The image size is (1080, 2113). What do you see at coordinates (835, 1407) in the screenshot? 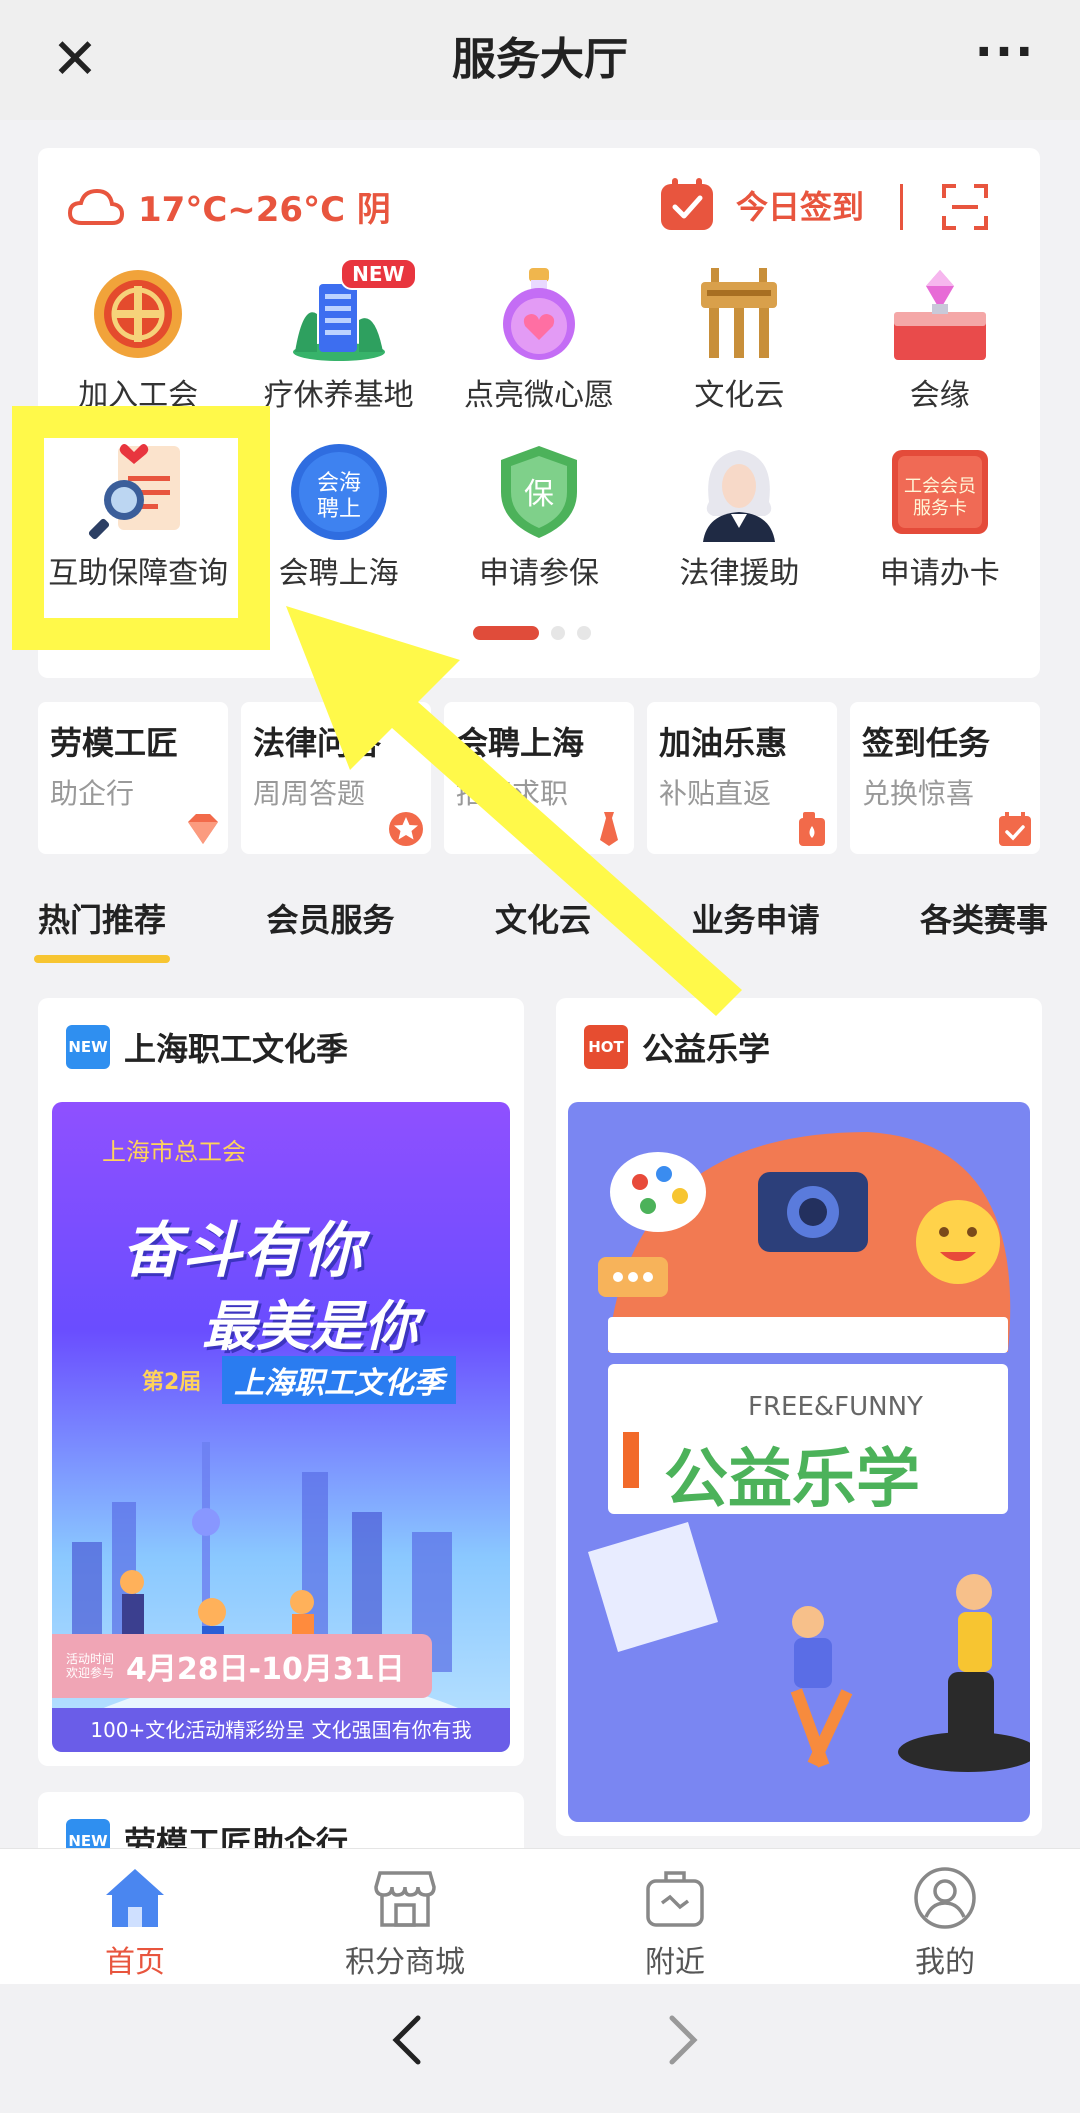
I see `poster-en-title: FREE&FUNNY` at bounding box center [835, 1407].